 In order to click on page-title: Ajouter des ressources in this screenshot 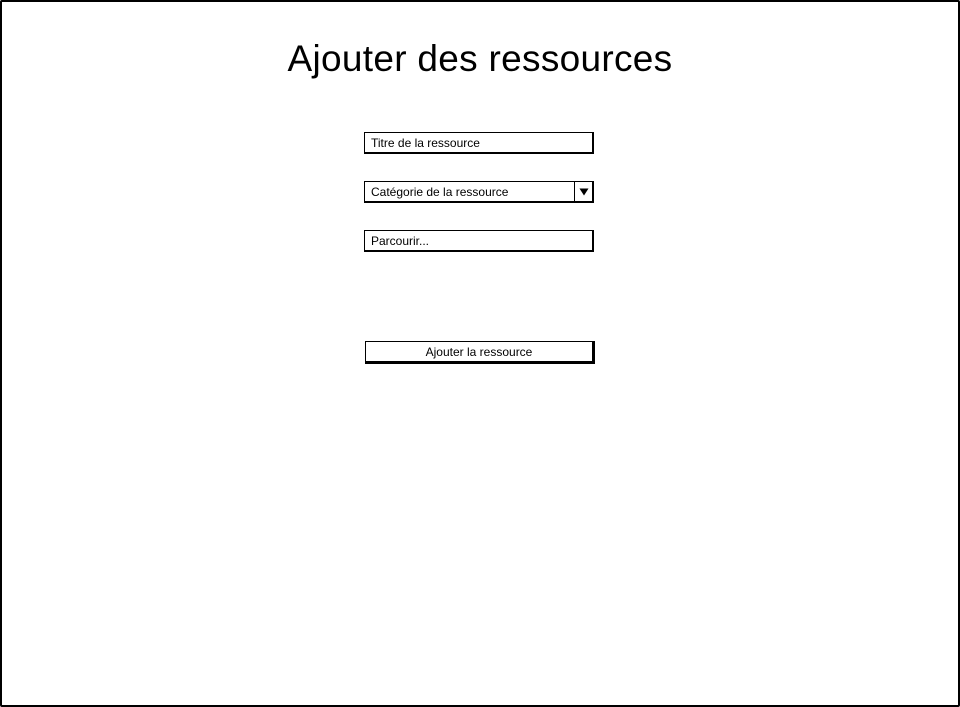, I will do `click(480, 58)`.